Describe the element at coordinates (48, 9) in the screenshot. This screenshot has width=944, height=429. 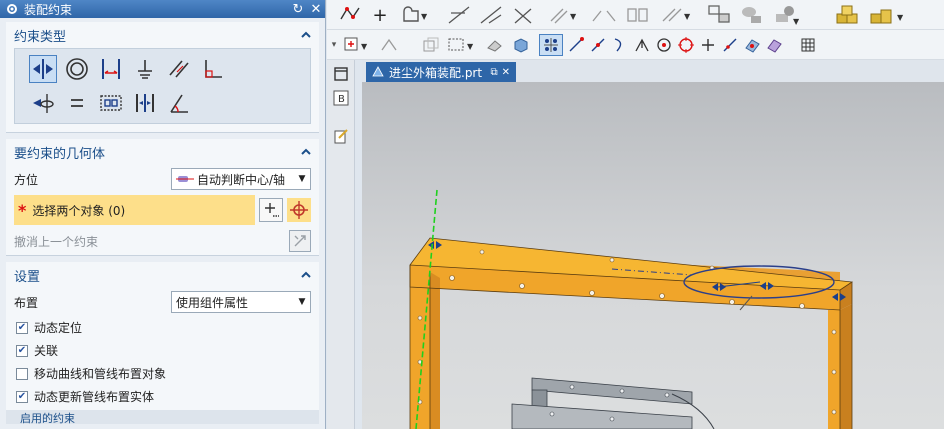
I see `dialog-title: 装配约束` at that location.